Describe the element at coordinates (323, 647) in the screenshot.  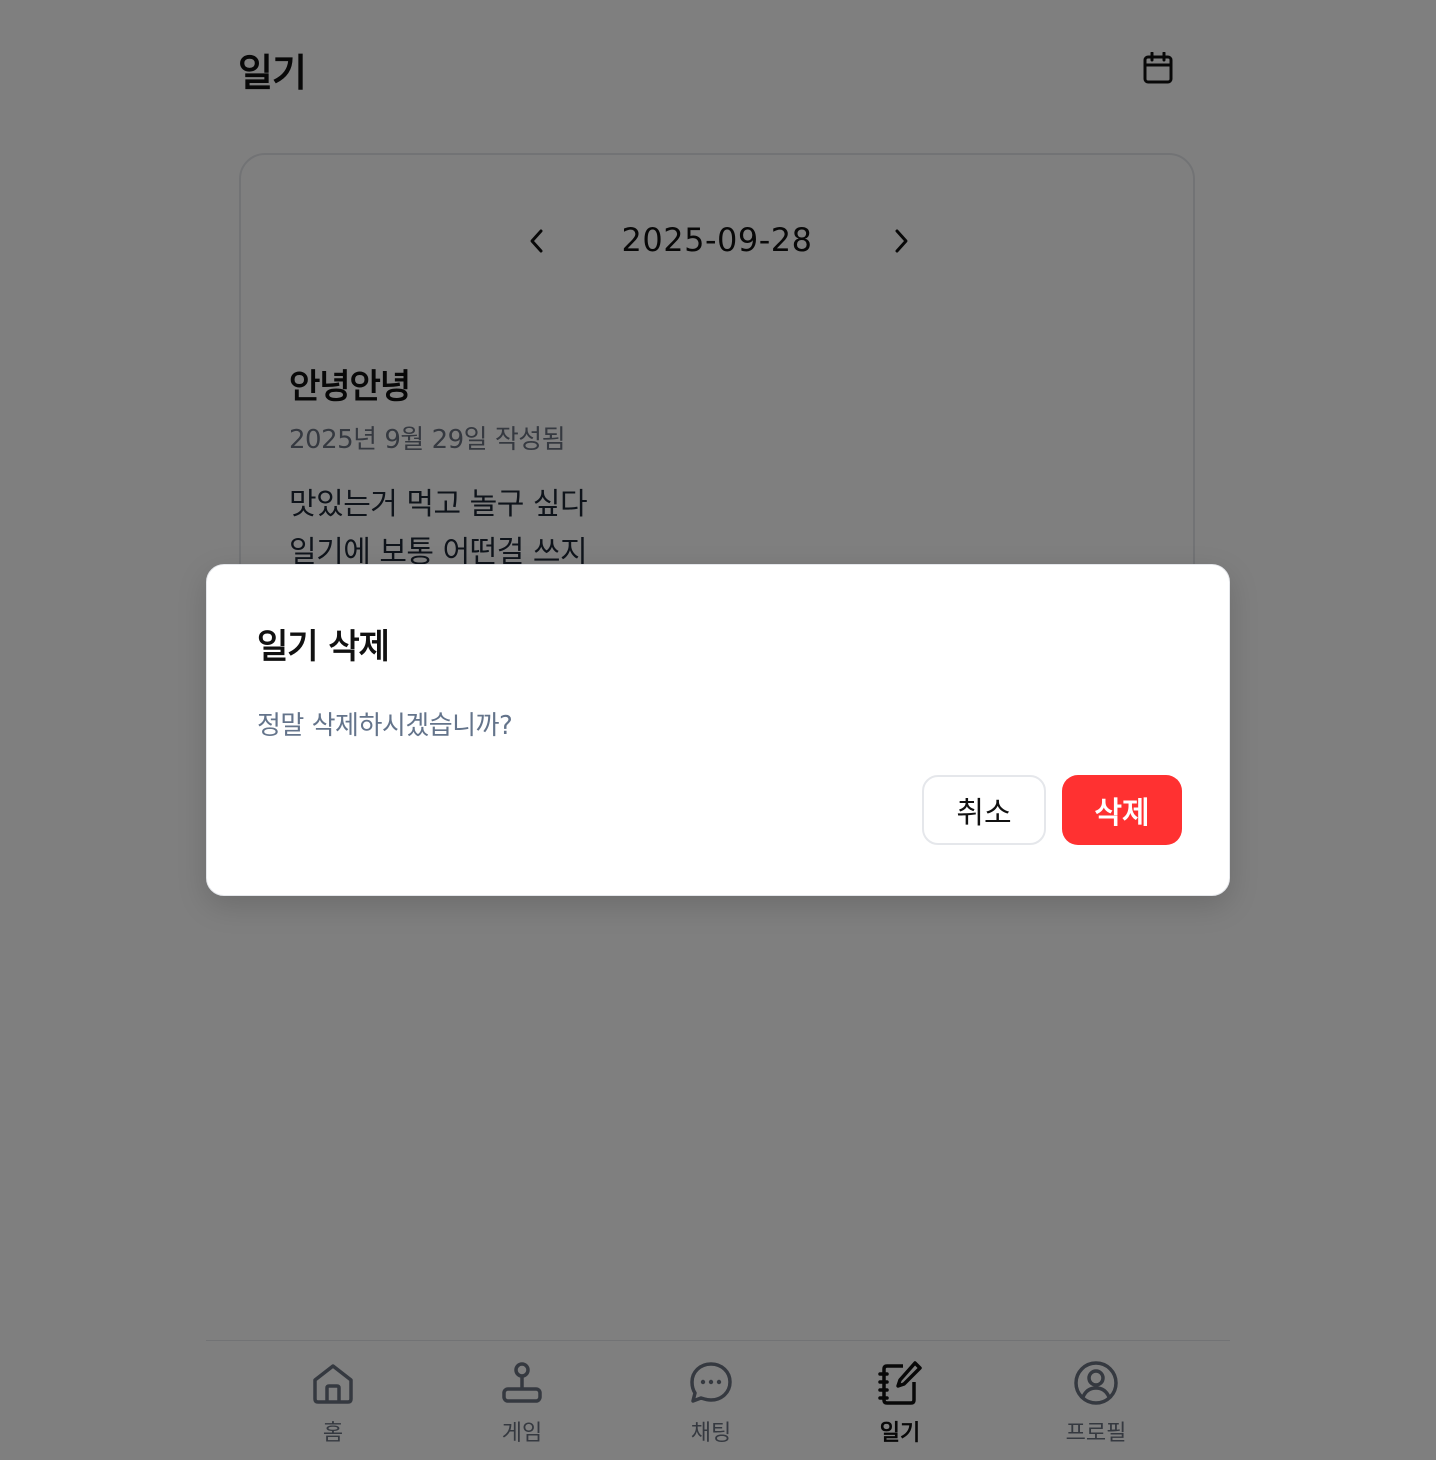
I see `dialog-title: 일기 삭제` at that location.